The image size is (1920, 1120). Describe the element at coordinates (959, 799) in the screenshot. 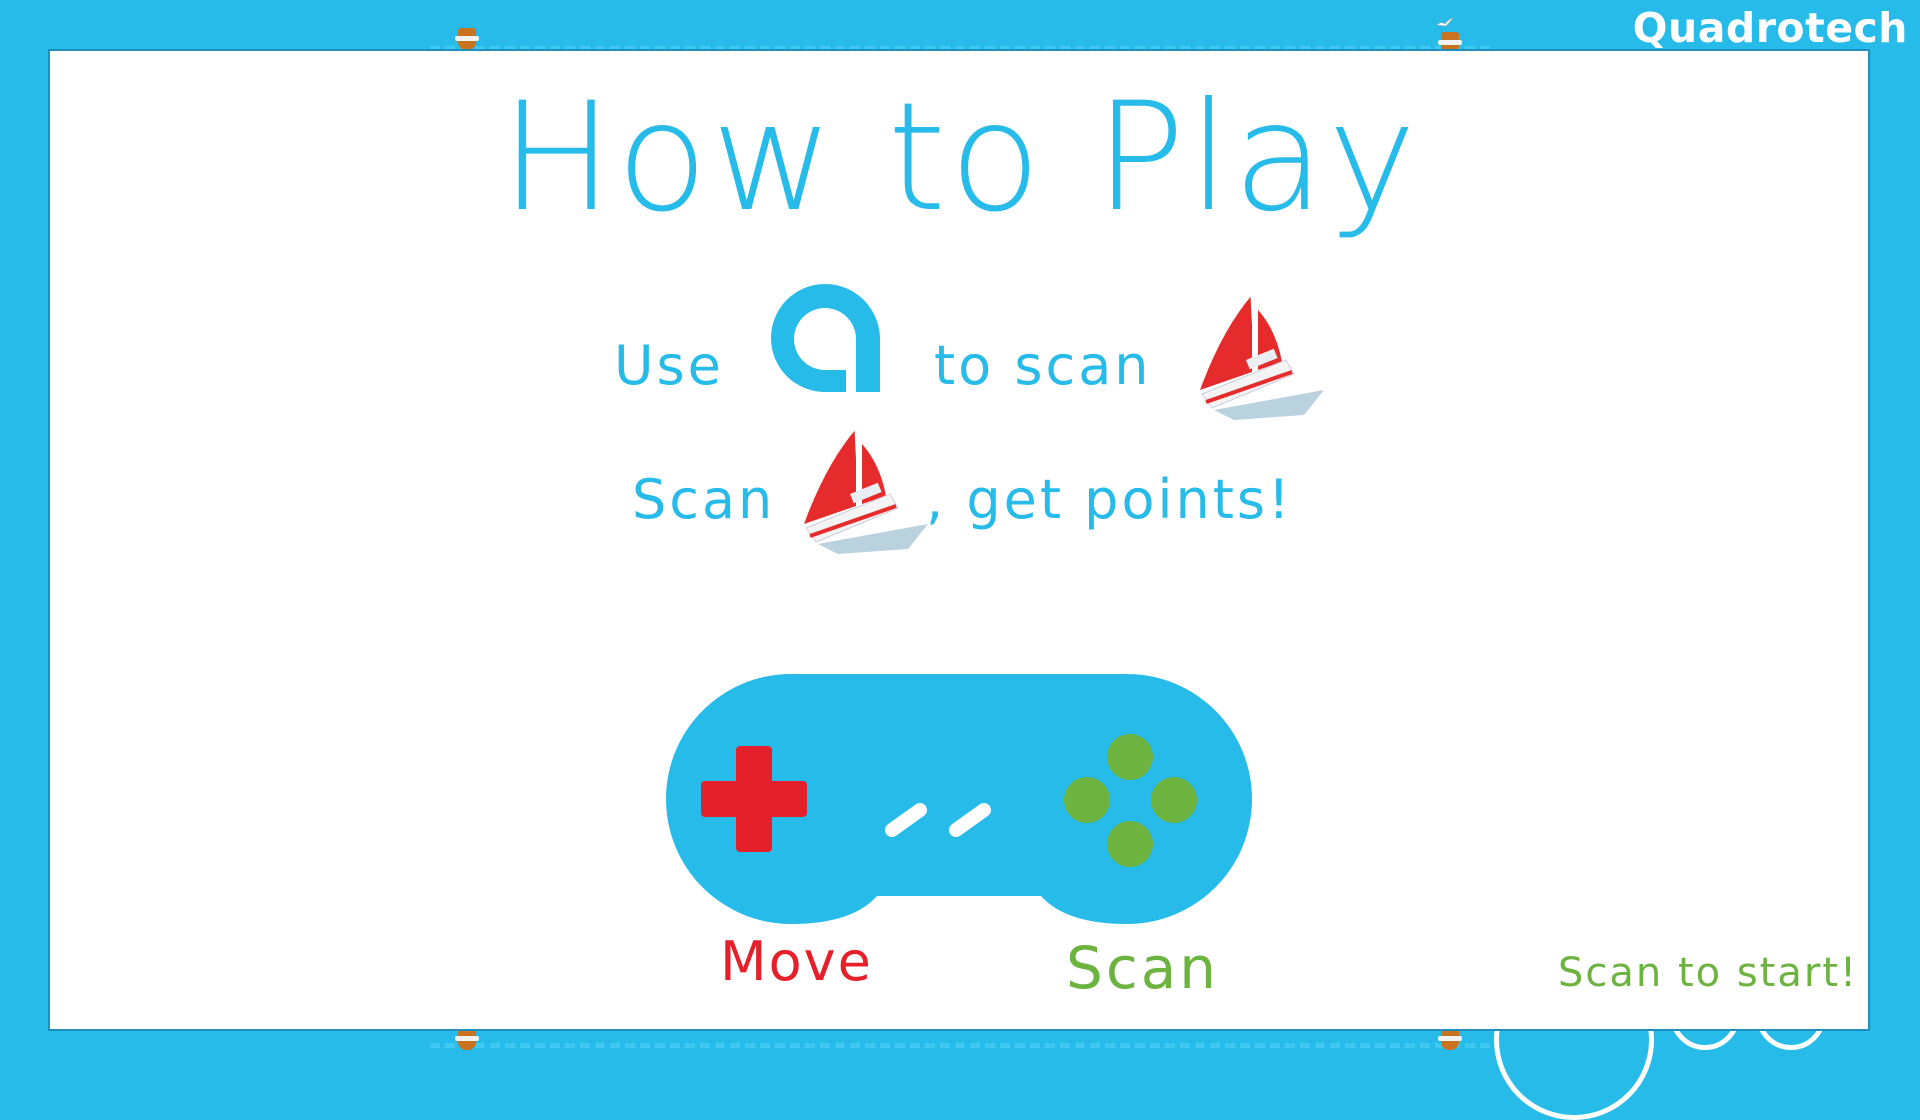

I see `game-controller-illustration` at that location.